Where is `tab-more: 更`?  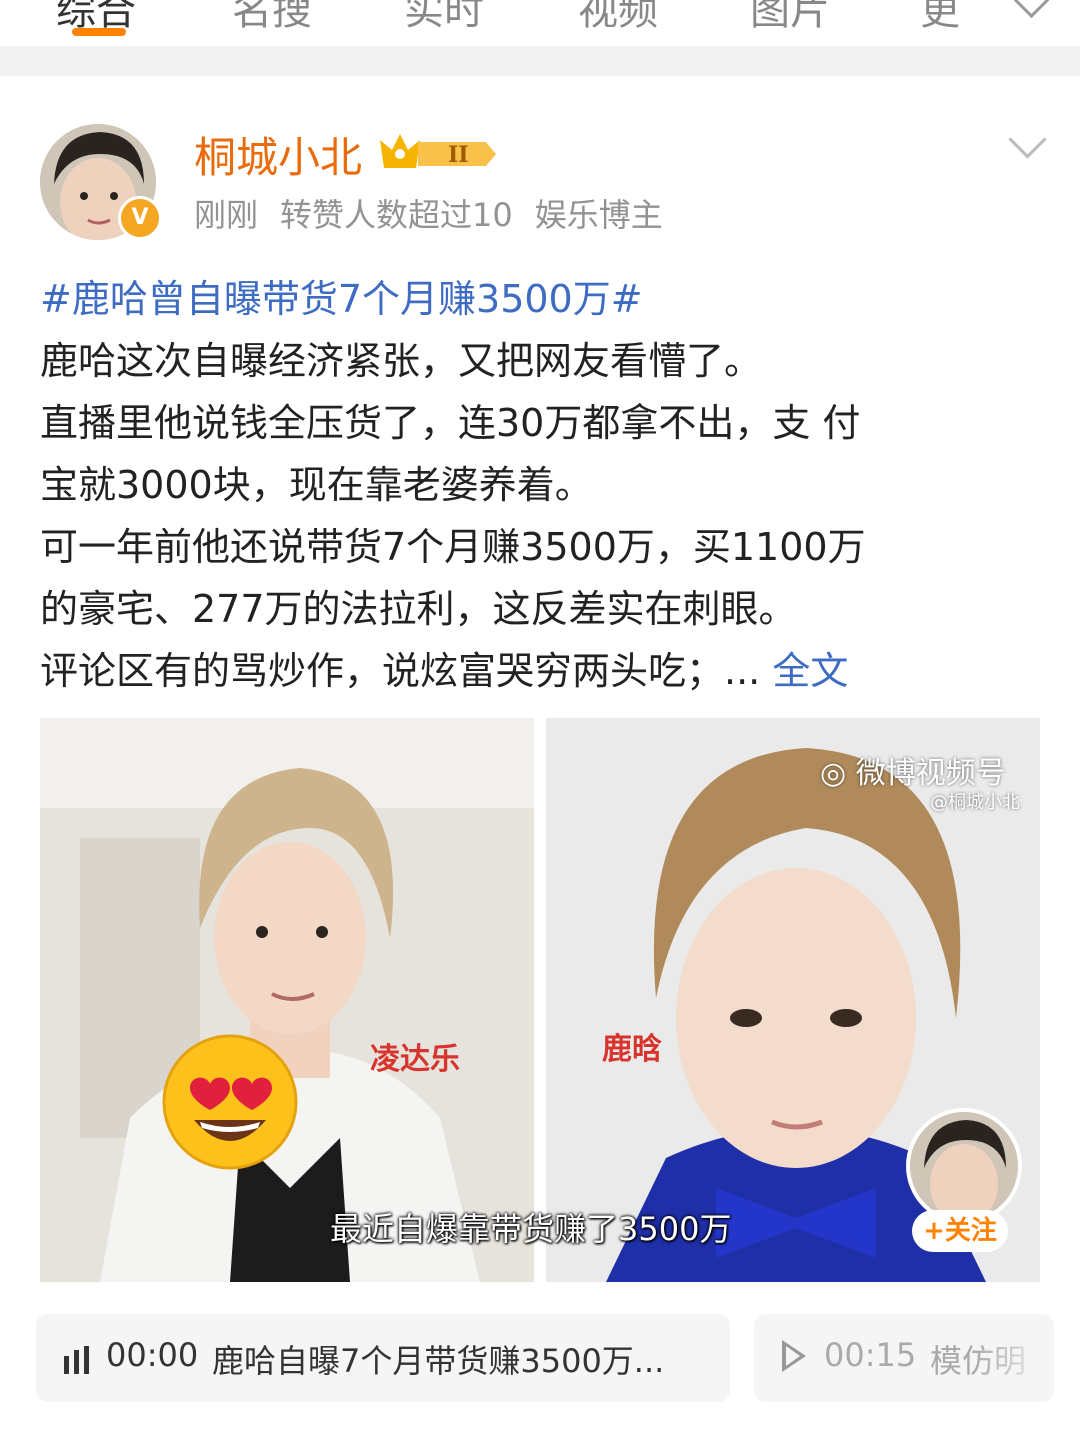
tab-more: 更 is located at coordinates (940, 18).